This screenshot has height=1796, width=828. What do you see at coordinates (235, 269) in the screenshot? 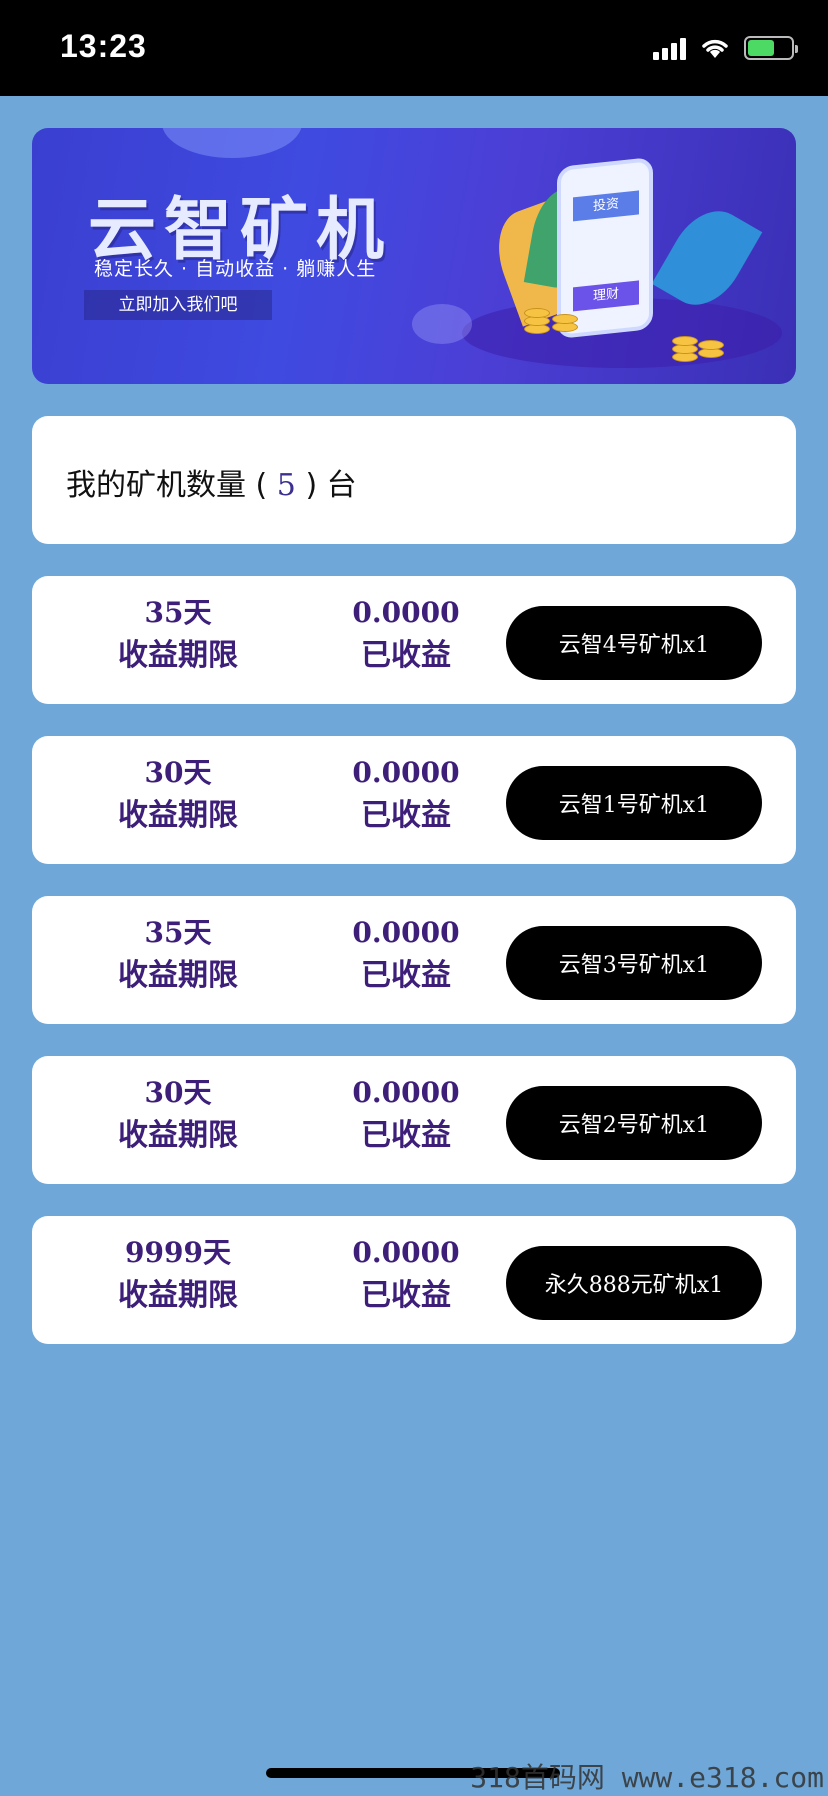
I see `banner-subtitle: 稳定长久 · 自动收益 · 躺赚人生` at bounding box center [235, 269].